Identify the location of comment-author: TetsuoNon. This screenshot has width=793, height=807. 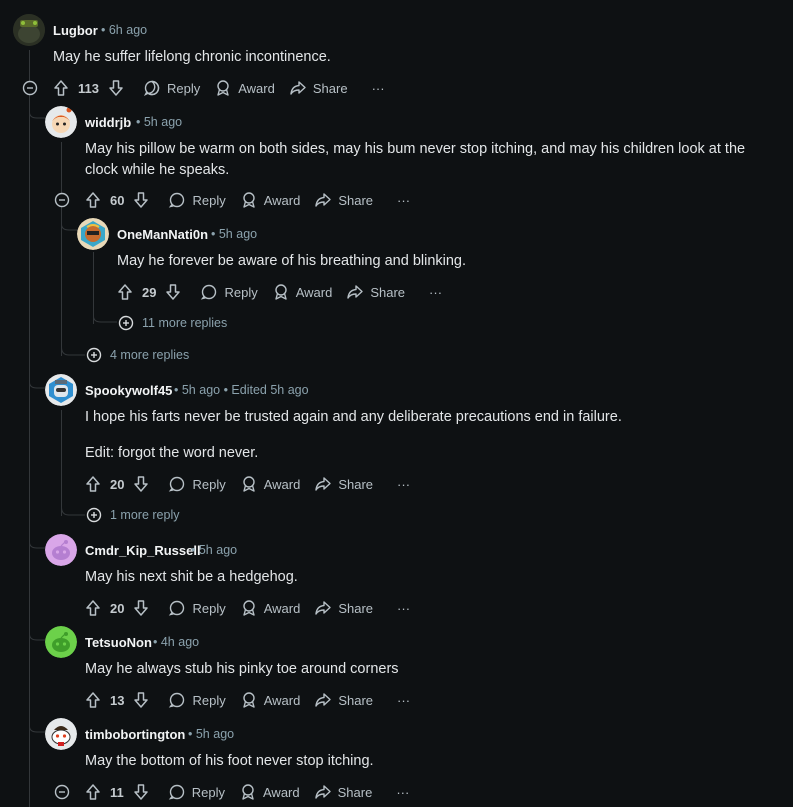
(118, 642).